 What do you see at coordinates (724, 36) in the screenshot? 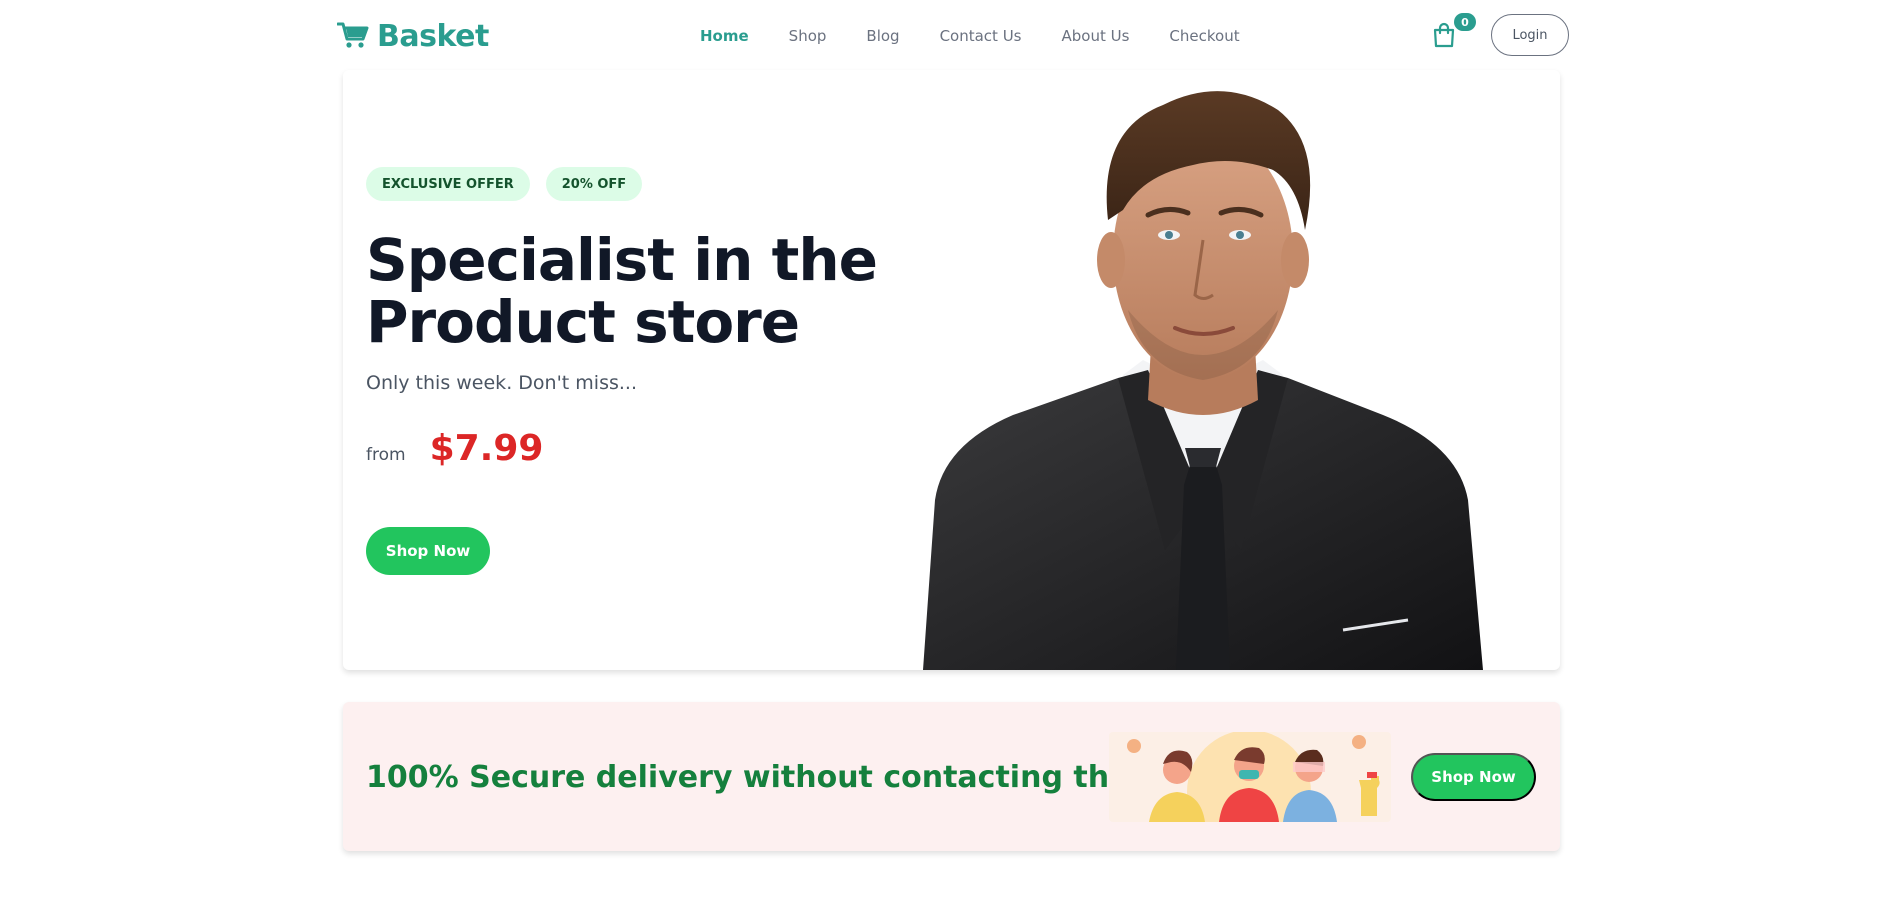
I see `nav-home: Home` at bounding box center [724, 36].